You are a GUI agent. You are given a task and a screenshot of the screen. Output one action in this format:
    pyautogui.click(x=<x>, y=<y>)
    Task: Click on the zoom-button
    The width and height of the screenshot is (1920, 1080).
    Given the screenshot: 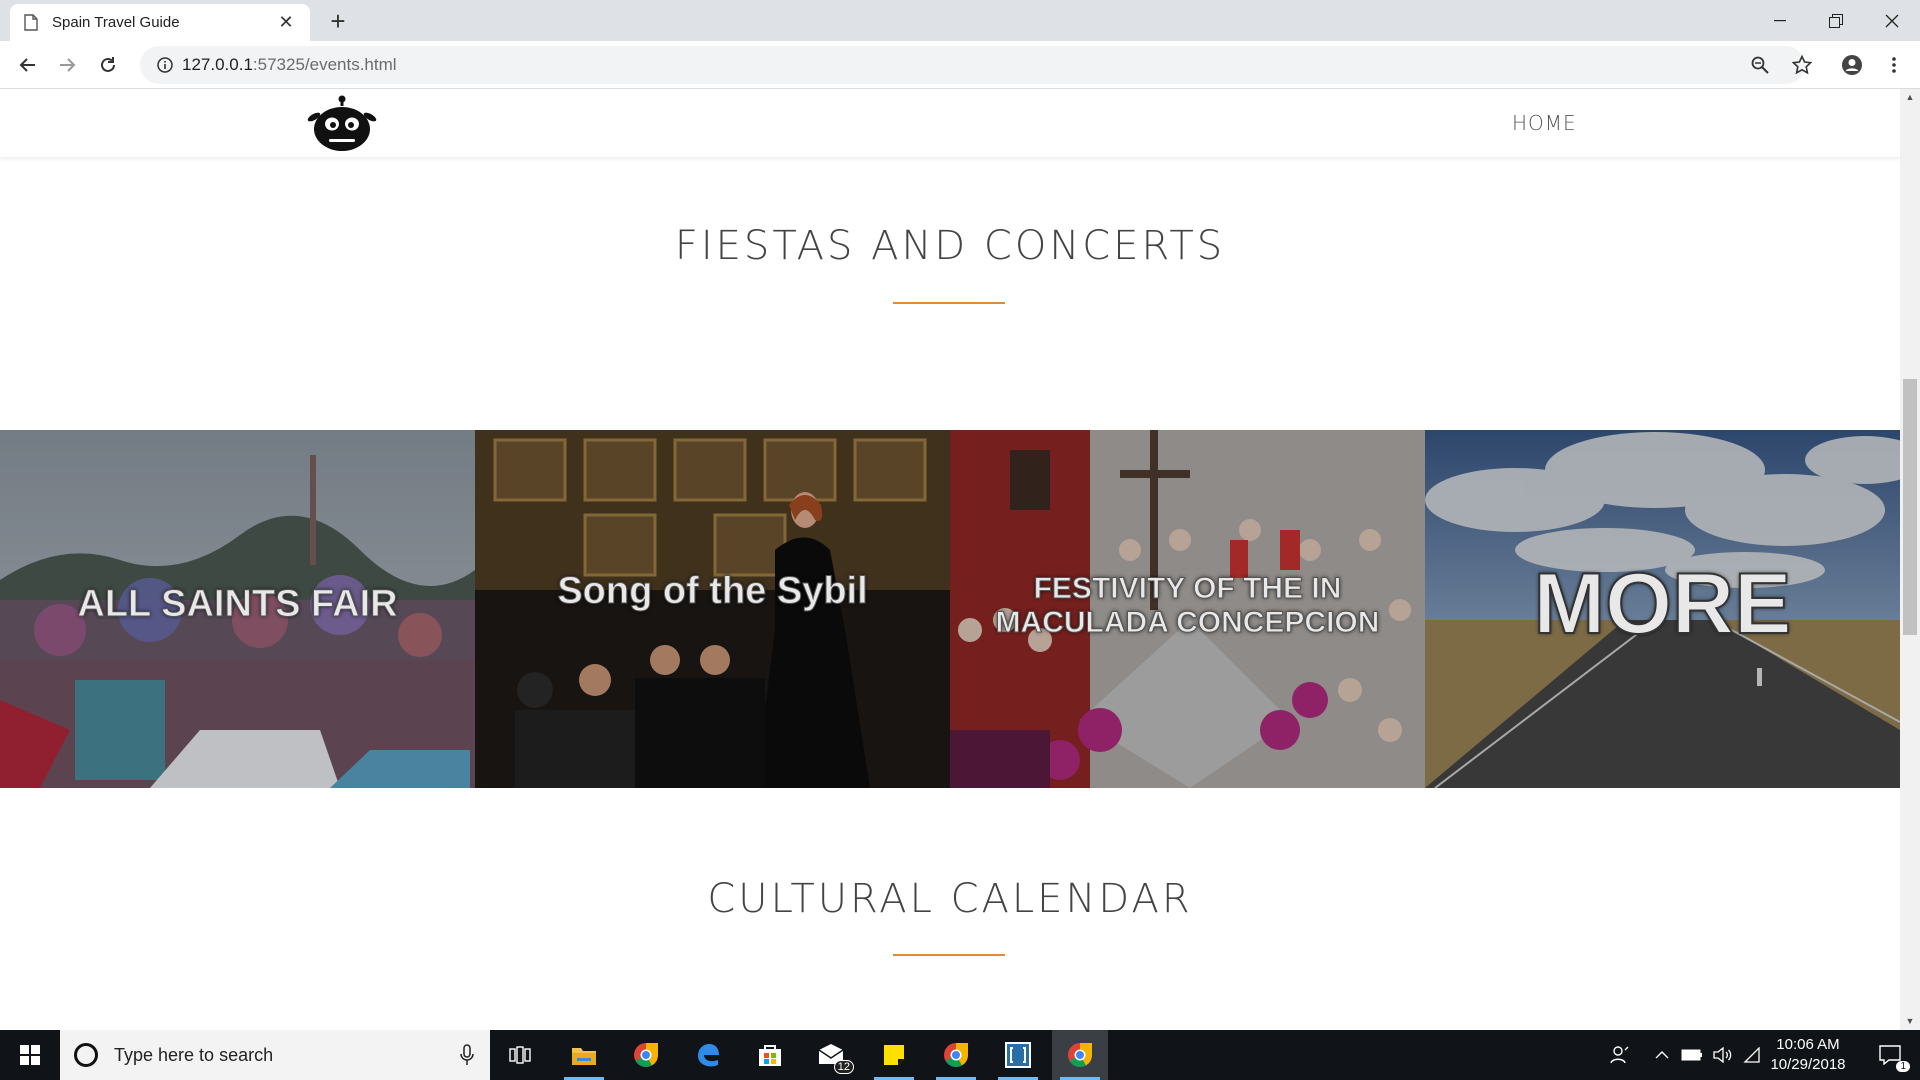 What is the action you would take?
    pyautogui.click(x=1760, y=65)
    